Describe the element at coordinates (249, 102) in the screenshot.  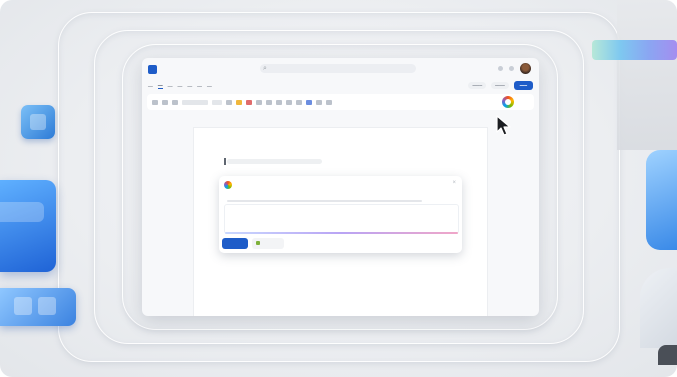
I see `font-color-icon` at that location.